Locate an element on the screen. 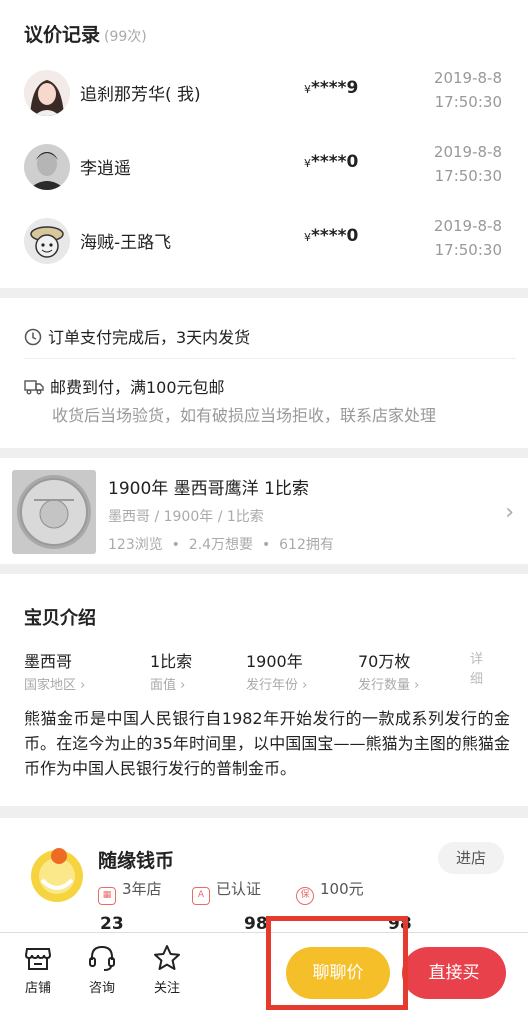 The image size is (528, 1024). intro-title: 宝贝介绍 is located at coordinates (60, 618).